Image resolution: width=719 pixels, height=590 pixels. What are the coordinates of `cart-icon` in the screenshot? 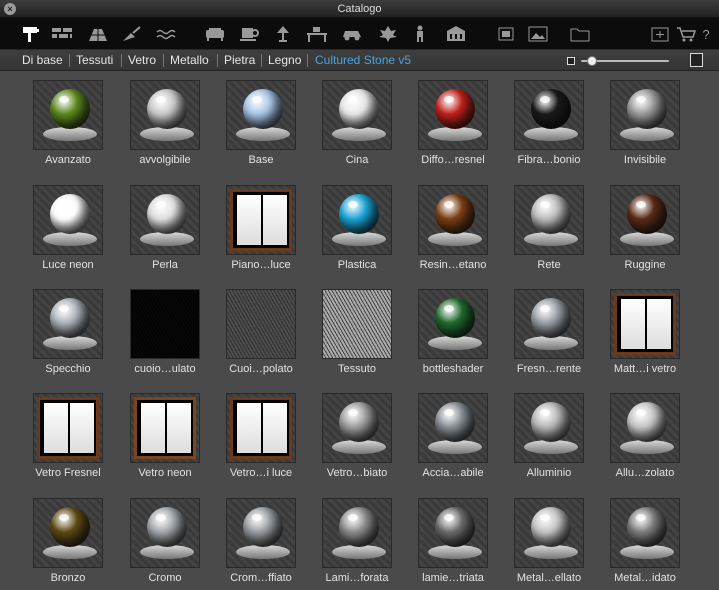 It's located at (686, 34).